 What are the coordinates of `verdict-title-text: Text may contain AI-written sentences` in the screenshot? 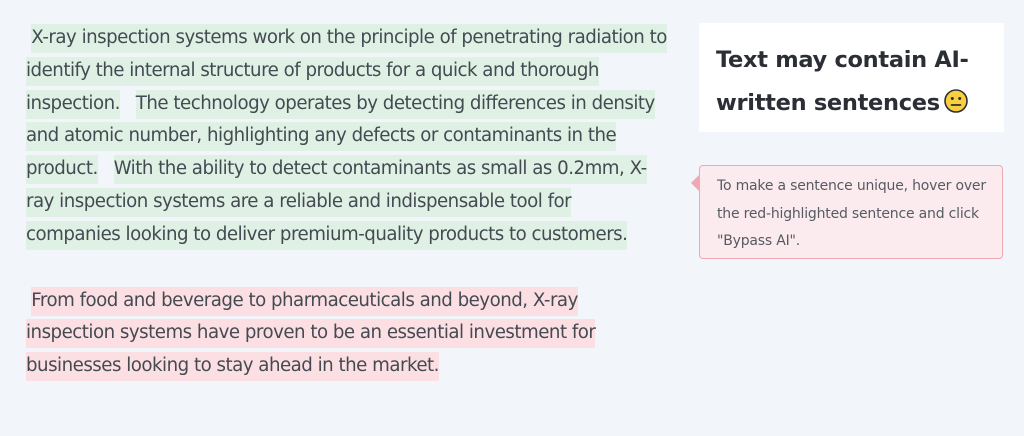 It's located at (842, 81).